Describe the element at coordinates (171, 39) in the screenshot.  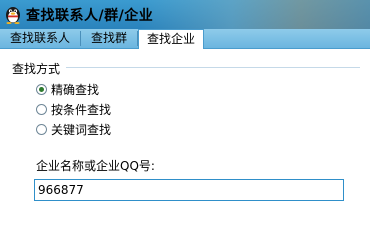
I see `tab-find-company: 查找企业` at that location.